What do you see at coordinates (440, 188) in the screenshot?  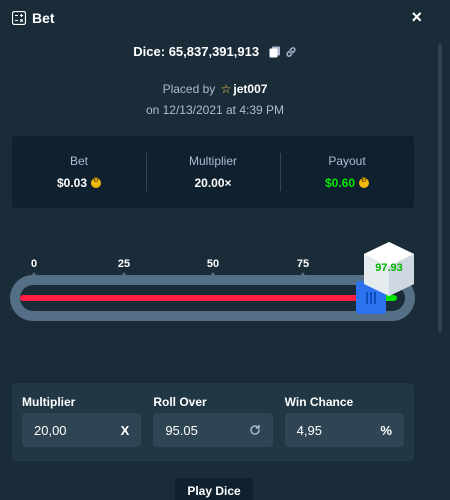 I see `scrollbar` at bounding box center [440, 188].